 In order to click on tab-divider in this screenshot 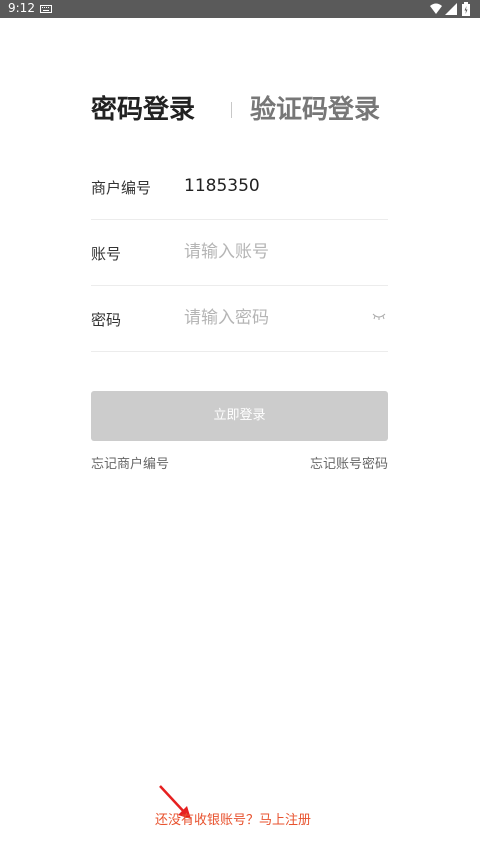, I will do `click(231, 110)`.